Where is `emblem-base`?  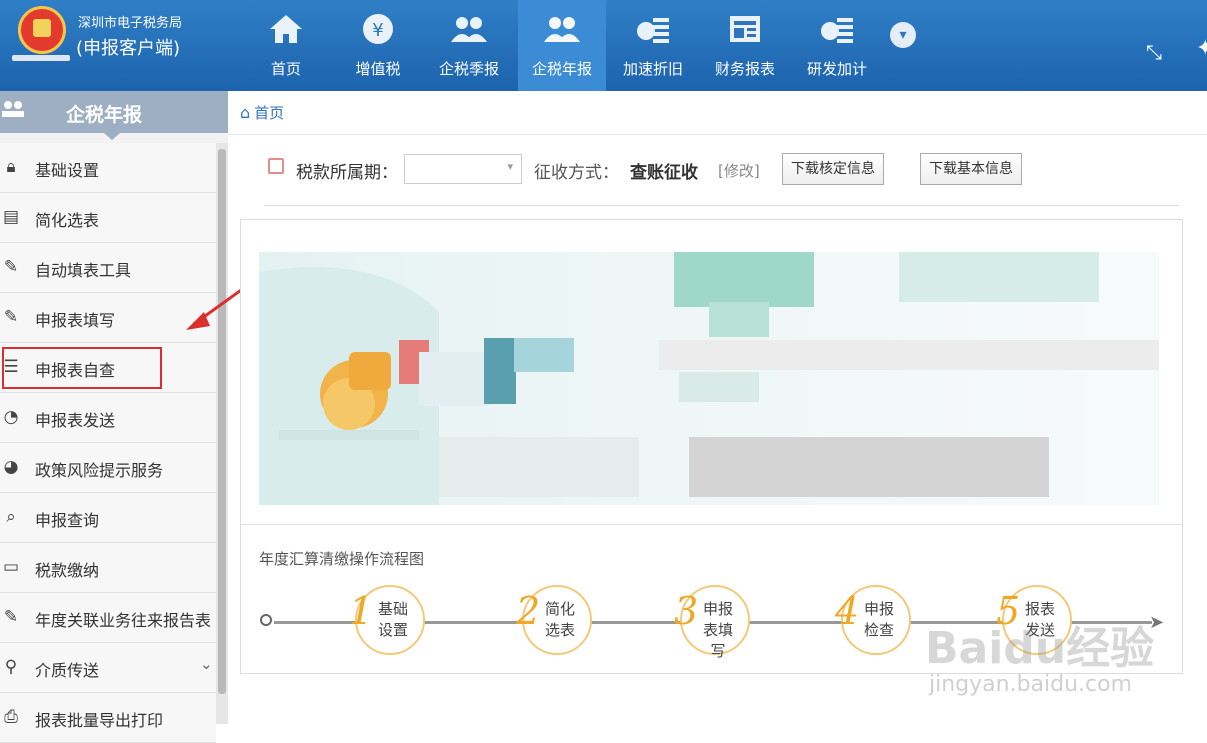
emblem-base is located at coordinates (41, 58).